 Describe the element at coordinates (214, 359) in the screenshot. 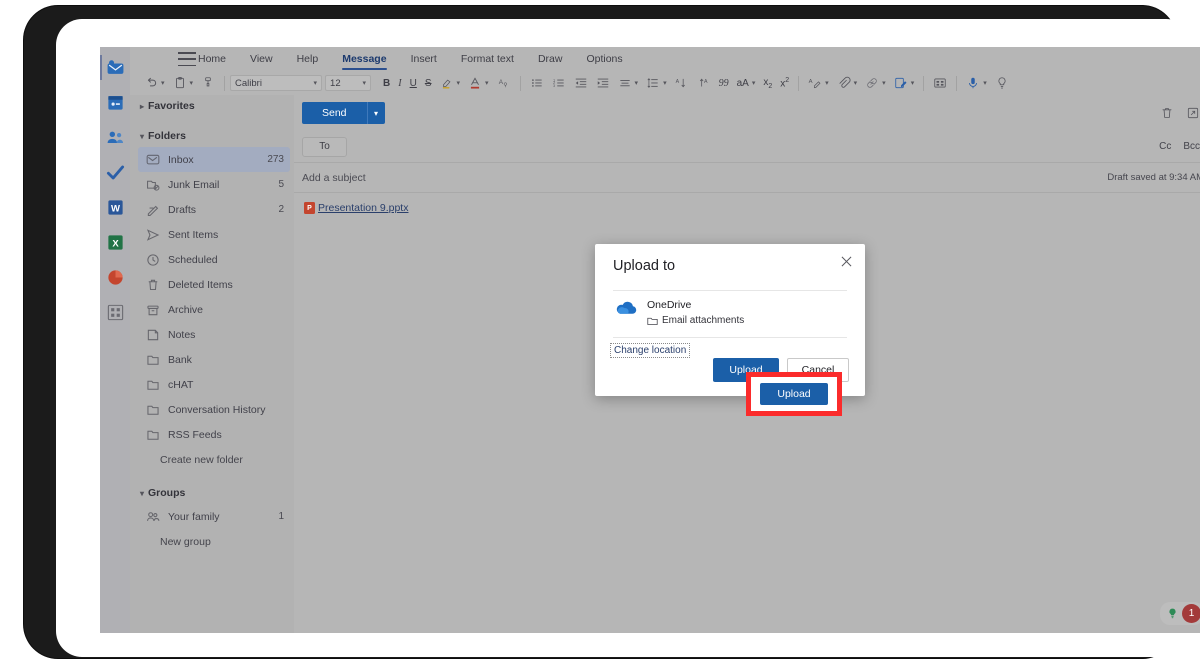

I see `sidebar-item-bank: Bank` at that location.